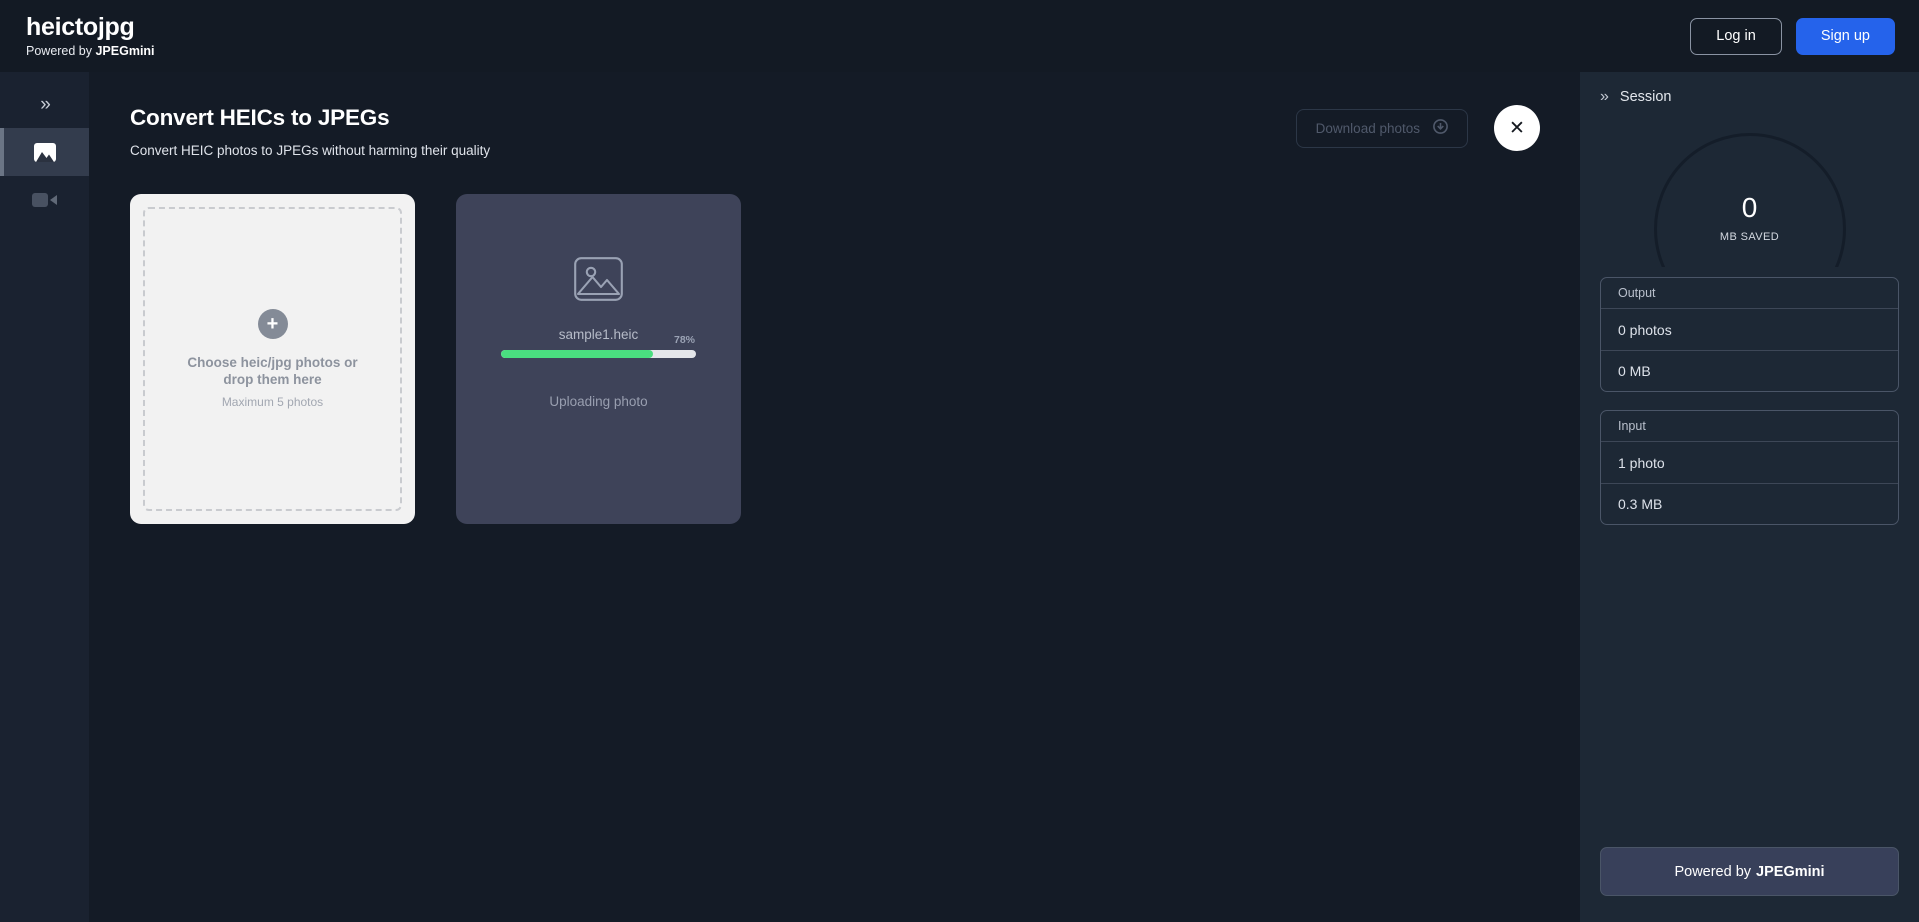 This screenshot has width=1919, height=922. What do you see at coordinates (1440, 128) in the screenshot?
I see `download-circle-icon` at bounding box center [1440, 128].